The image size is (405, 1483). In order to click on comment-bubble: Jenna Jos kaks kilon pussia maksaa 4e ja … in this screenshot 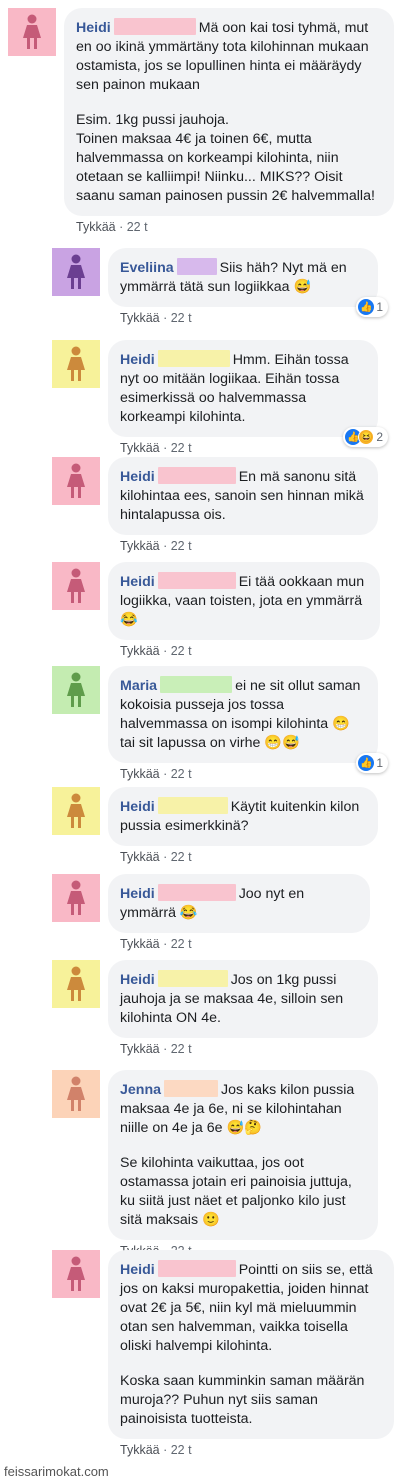, I will do `click(243, 1155)`.